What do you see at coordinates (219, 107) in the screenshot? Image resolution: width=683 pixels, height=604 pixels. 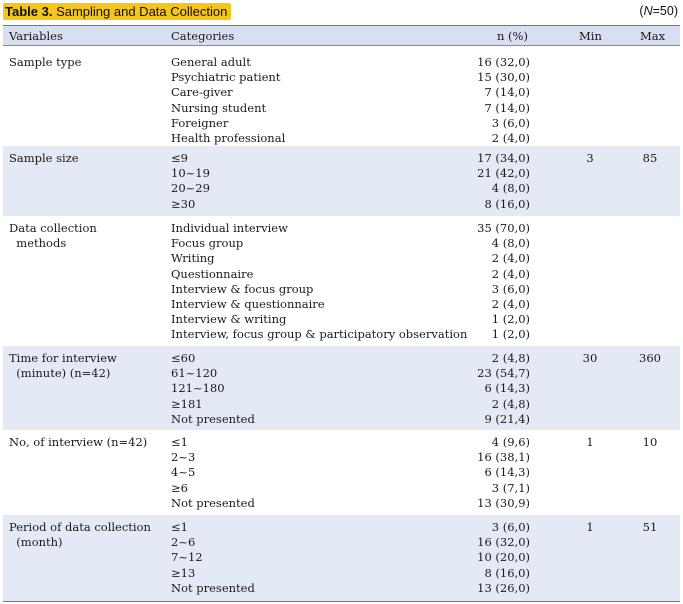 I see `category-label: Nursing student` at bounding box center [219, 107].